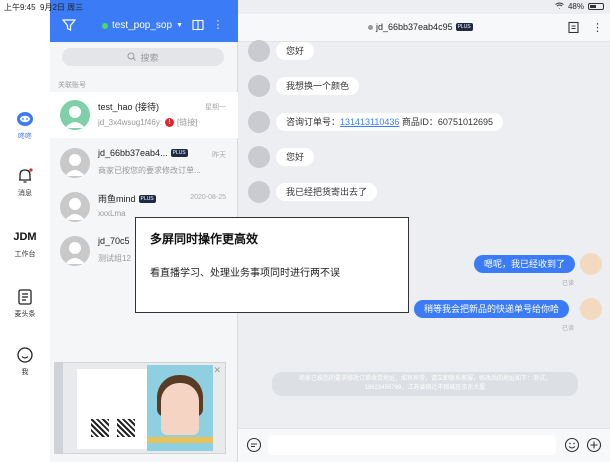 This screenshot has height=462, width=610. I want to click on search-icon, so click(132, 57).